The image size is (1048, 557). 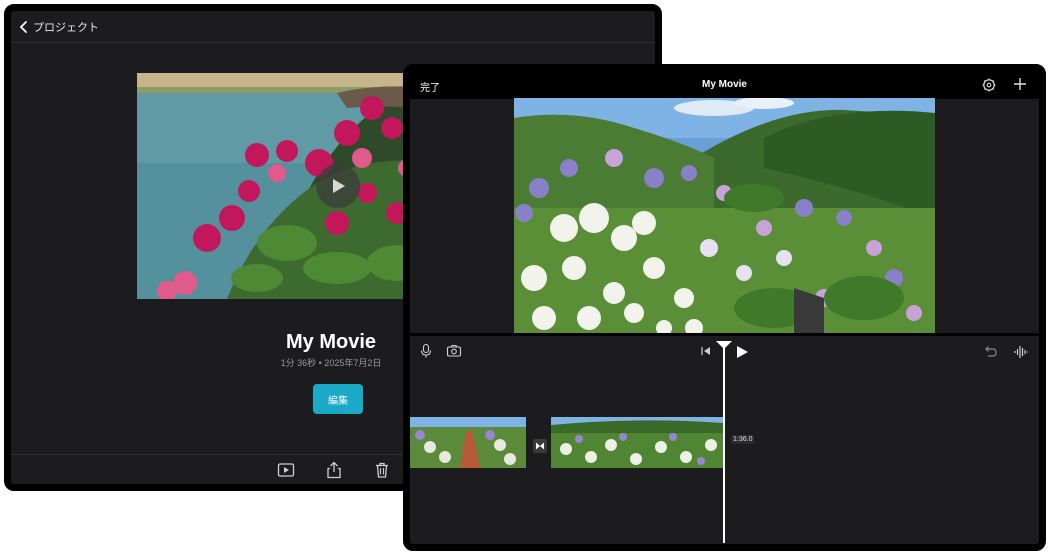 I want to click on transition-button, so click(x=540, y=446).